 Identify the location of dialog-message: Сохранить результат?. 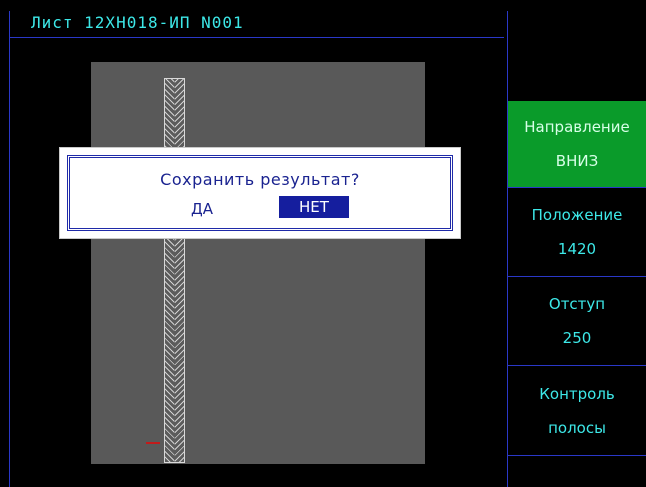
(260, 179).